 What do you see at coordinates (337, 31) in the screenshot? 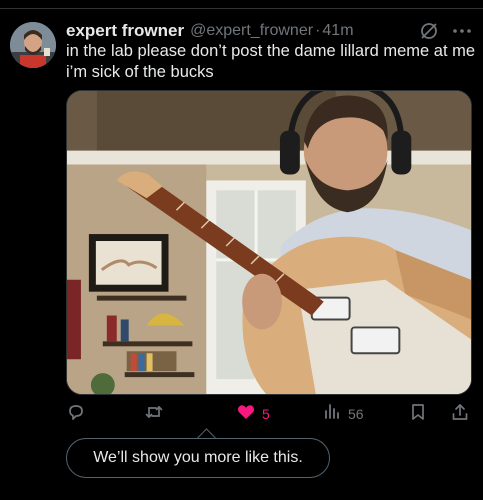
I see `timestamp: 41m` at bounding box center [337, 31].